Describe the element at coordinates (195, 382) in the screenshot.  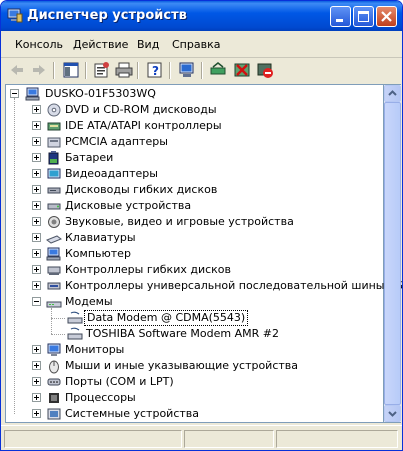
I see `tree-category: Порты (COM и LPT)` at that location.